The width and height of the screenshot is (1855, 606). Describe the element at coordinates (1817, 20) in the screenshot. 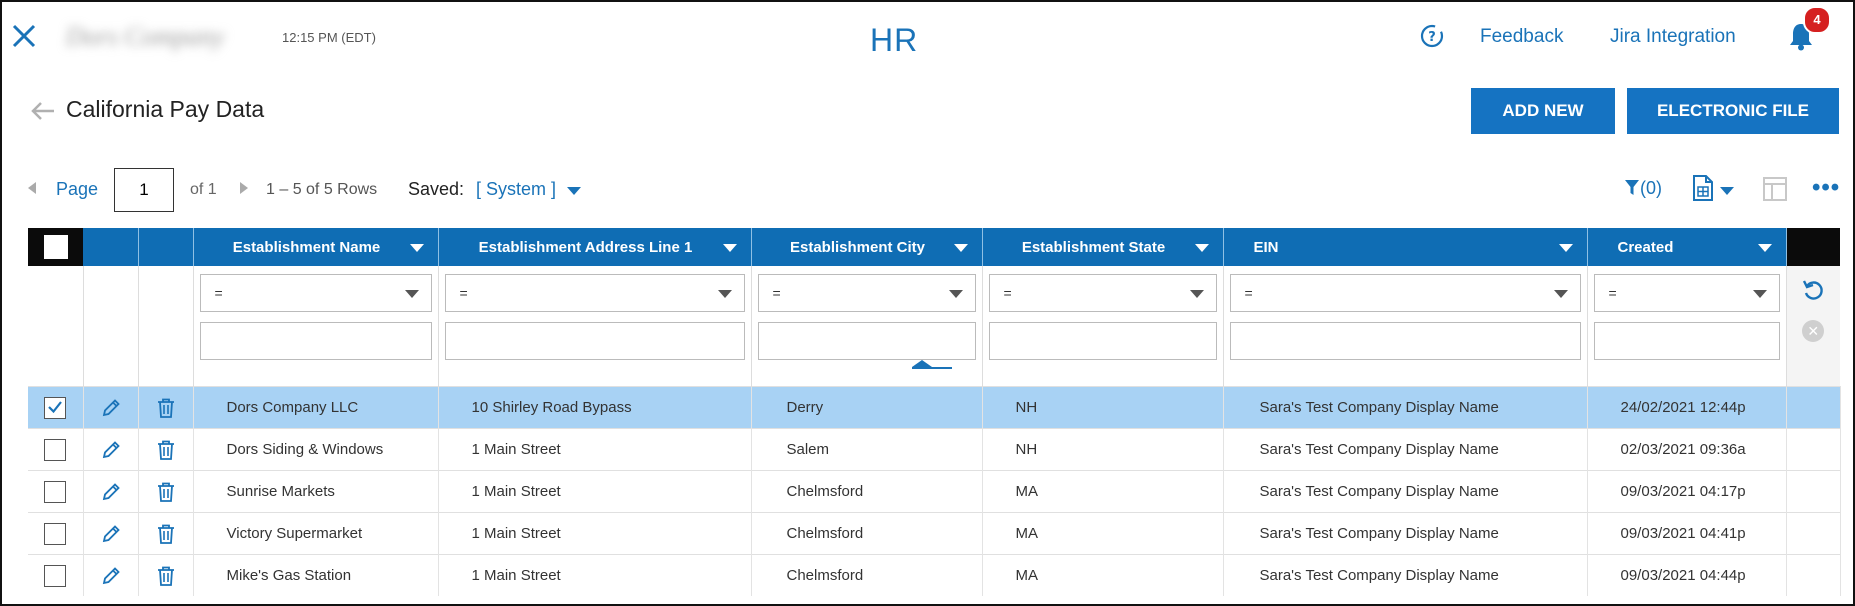

I see `notification-badge: 4` at that location.